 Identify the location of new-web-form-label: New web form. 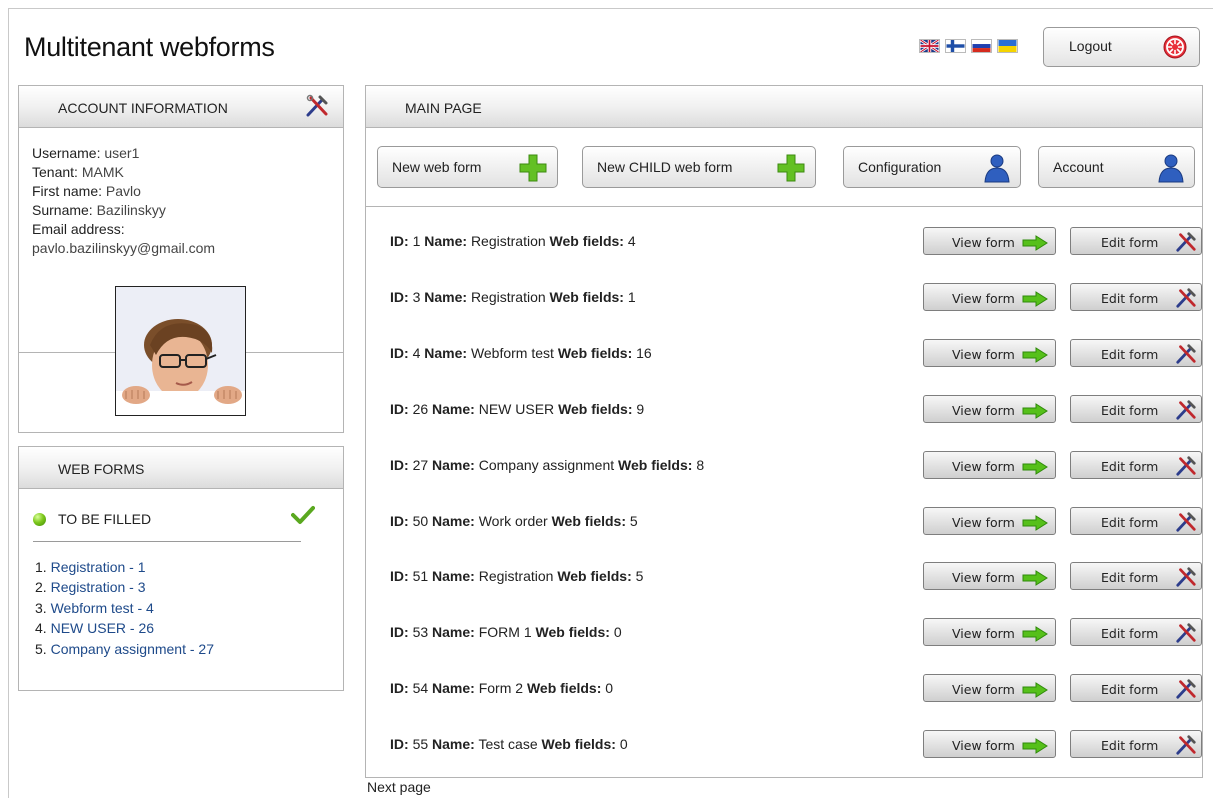
(437, 167).